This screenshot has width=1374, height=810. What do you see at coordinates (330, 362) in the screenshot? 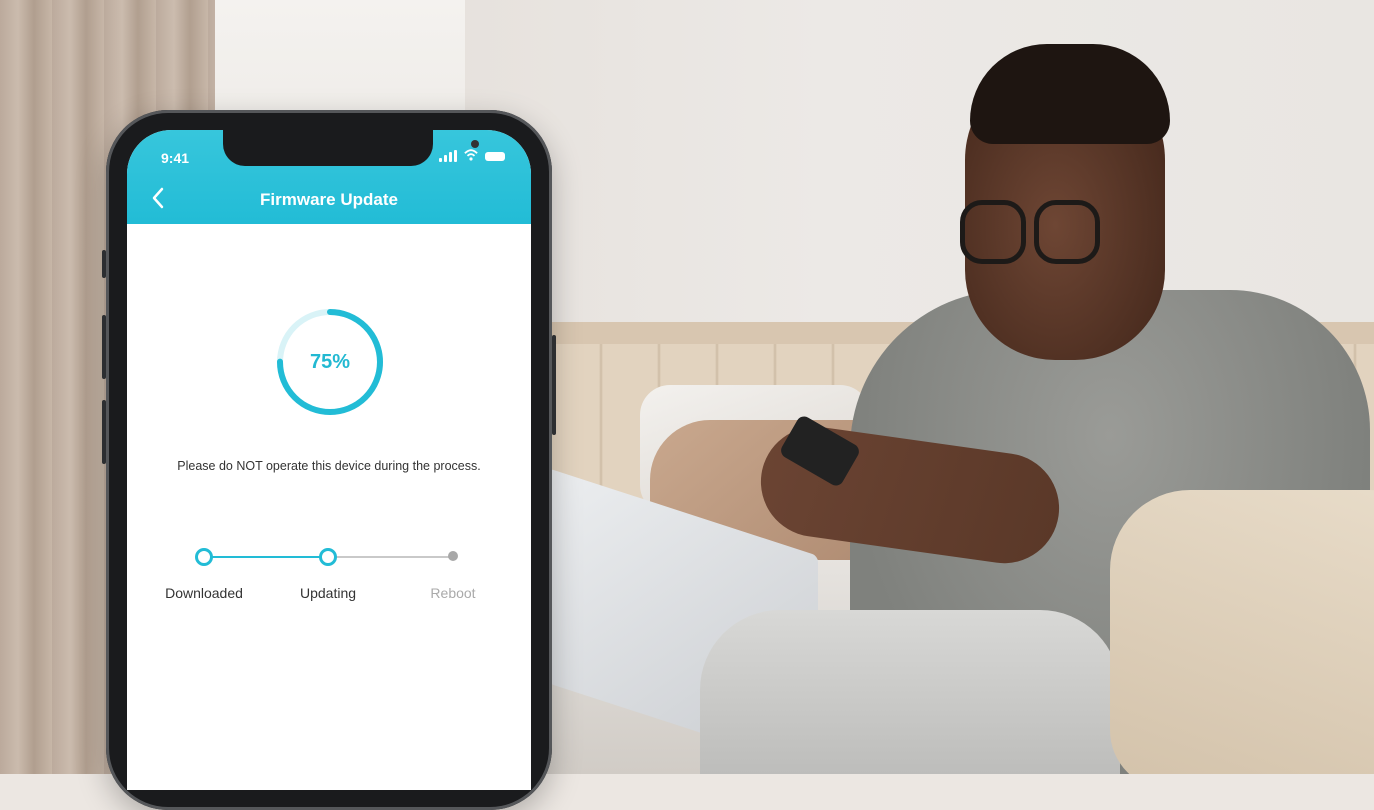
I see `progress-percentage: 75%` at bounding box center [330, 362].